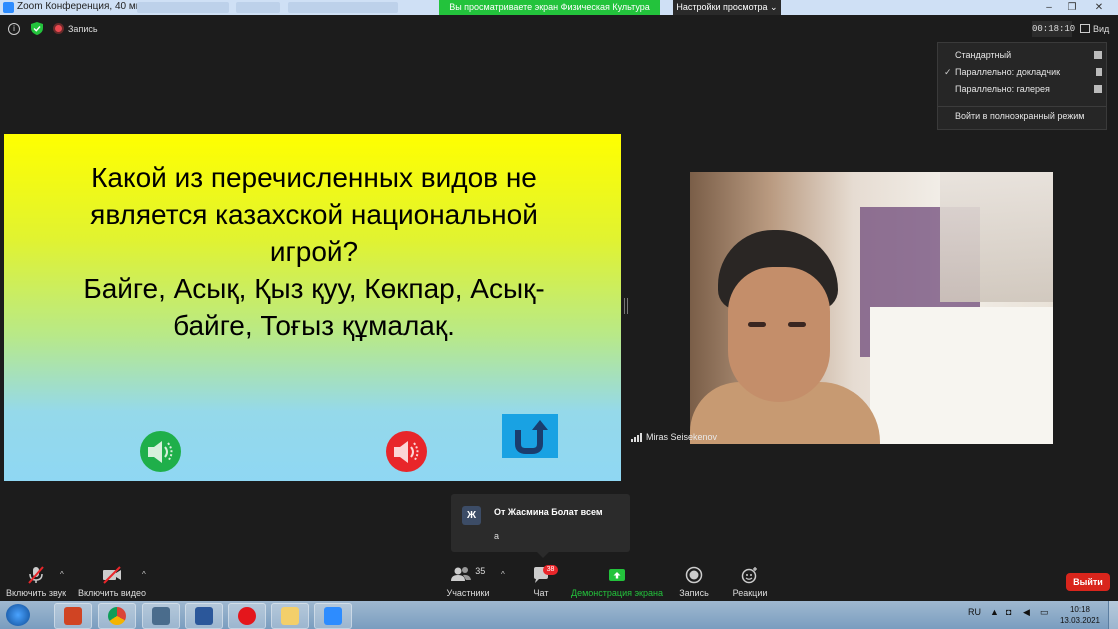 The height and width of the screenshot is (629, 1118). I want to click on record-icon, so click(694, 575).